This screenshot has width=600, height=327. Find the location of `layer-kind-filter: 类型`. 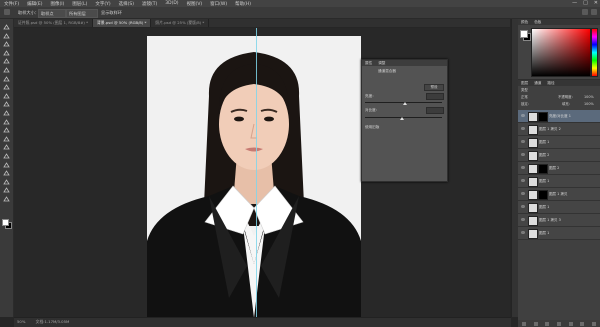

layer-kind-filter: 类型 is located at coordinates (524, 90).